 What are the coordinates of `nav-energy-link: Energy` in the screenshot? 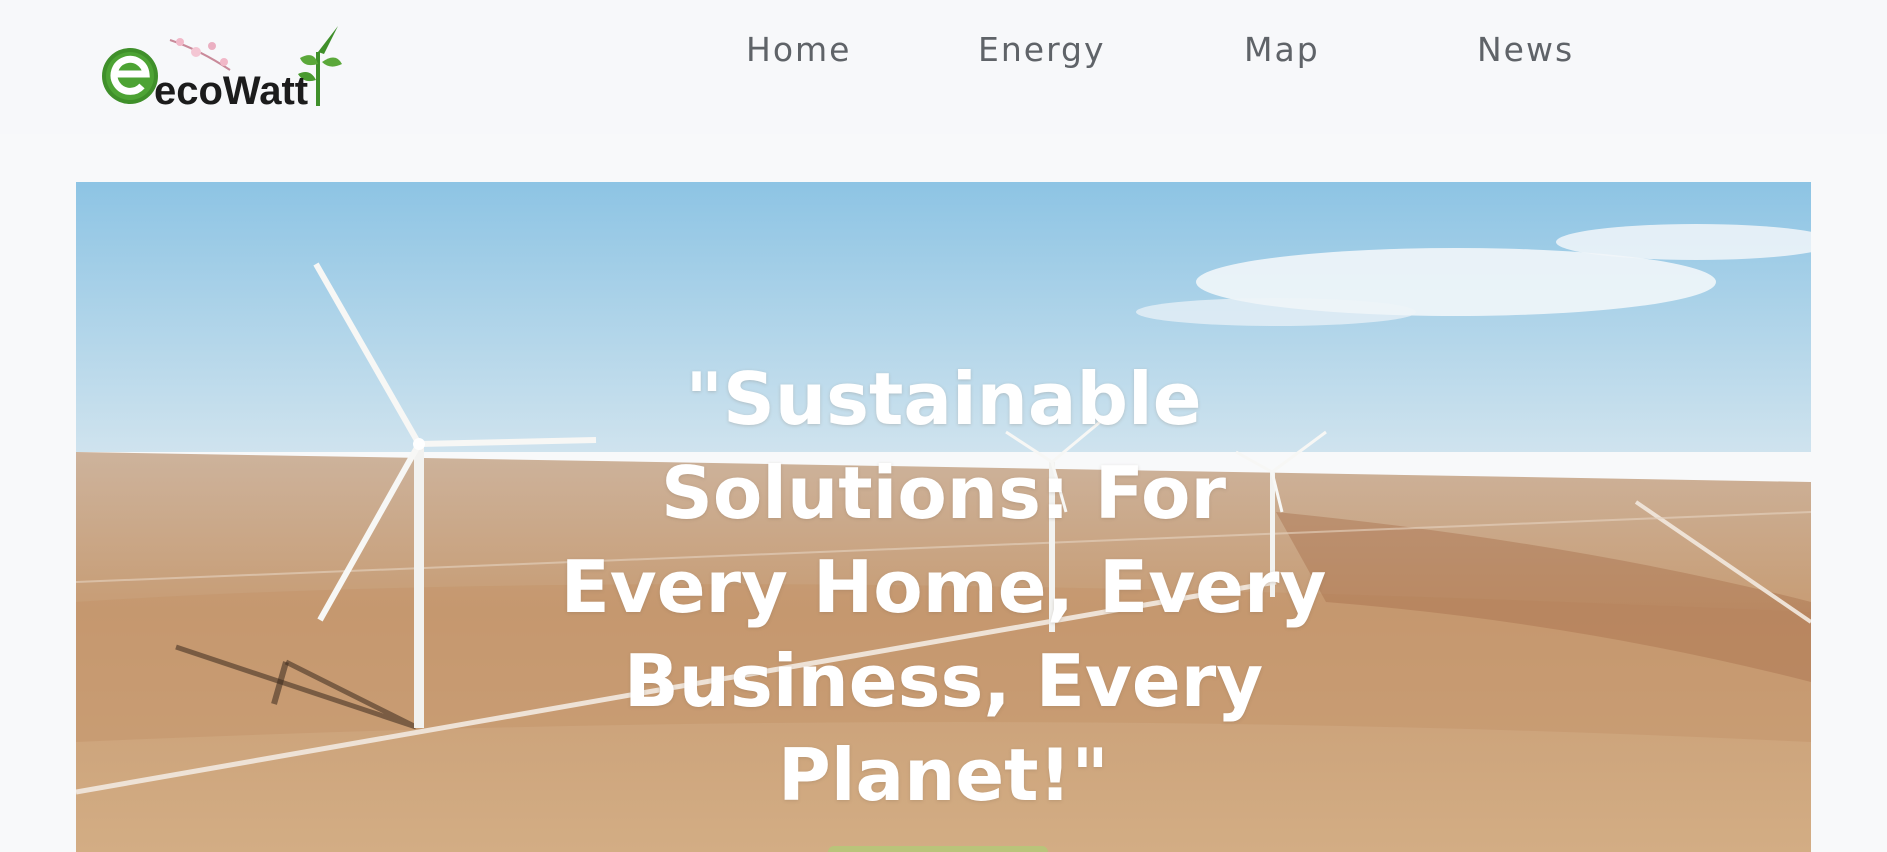 It's located at (1042, 49).